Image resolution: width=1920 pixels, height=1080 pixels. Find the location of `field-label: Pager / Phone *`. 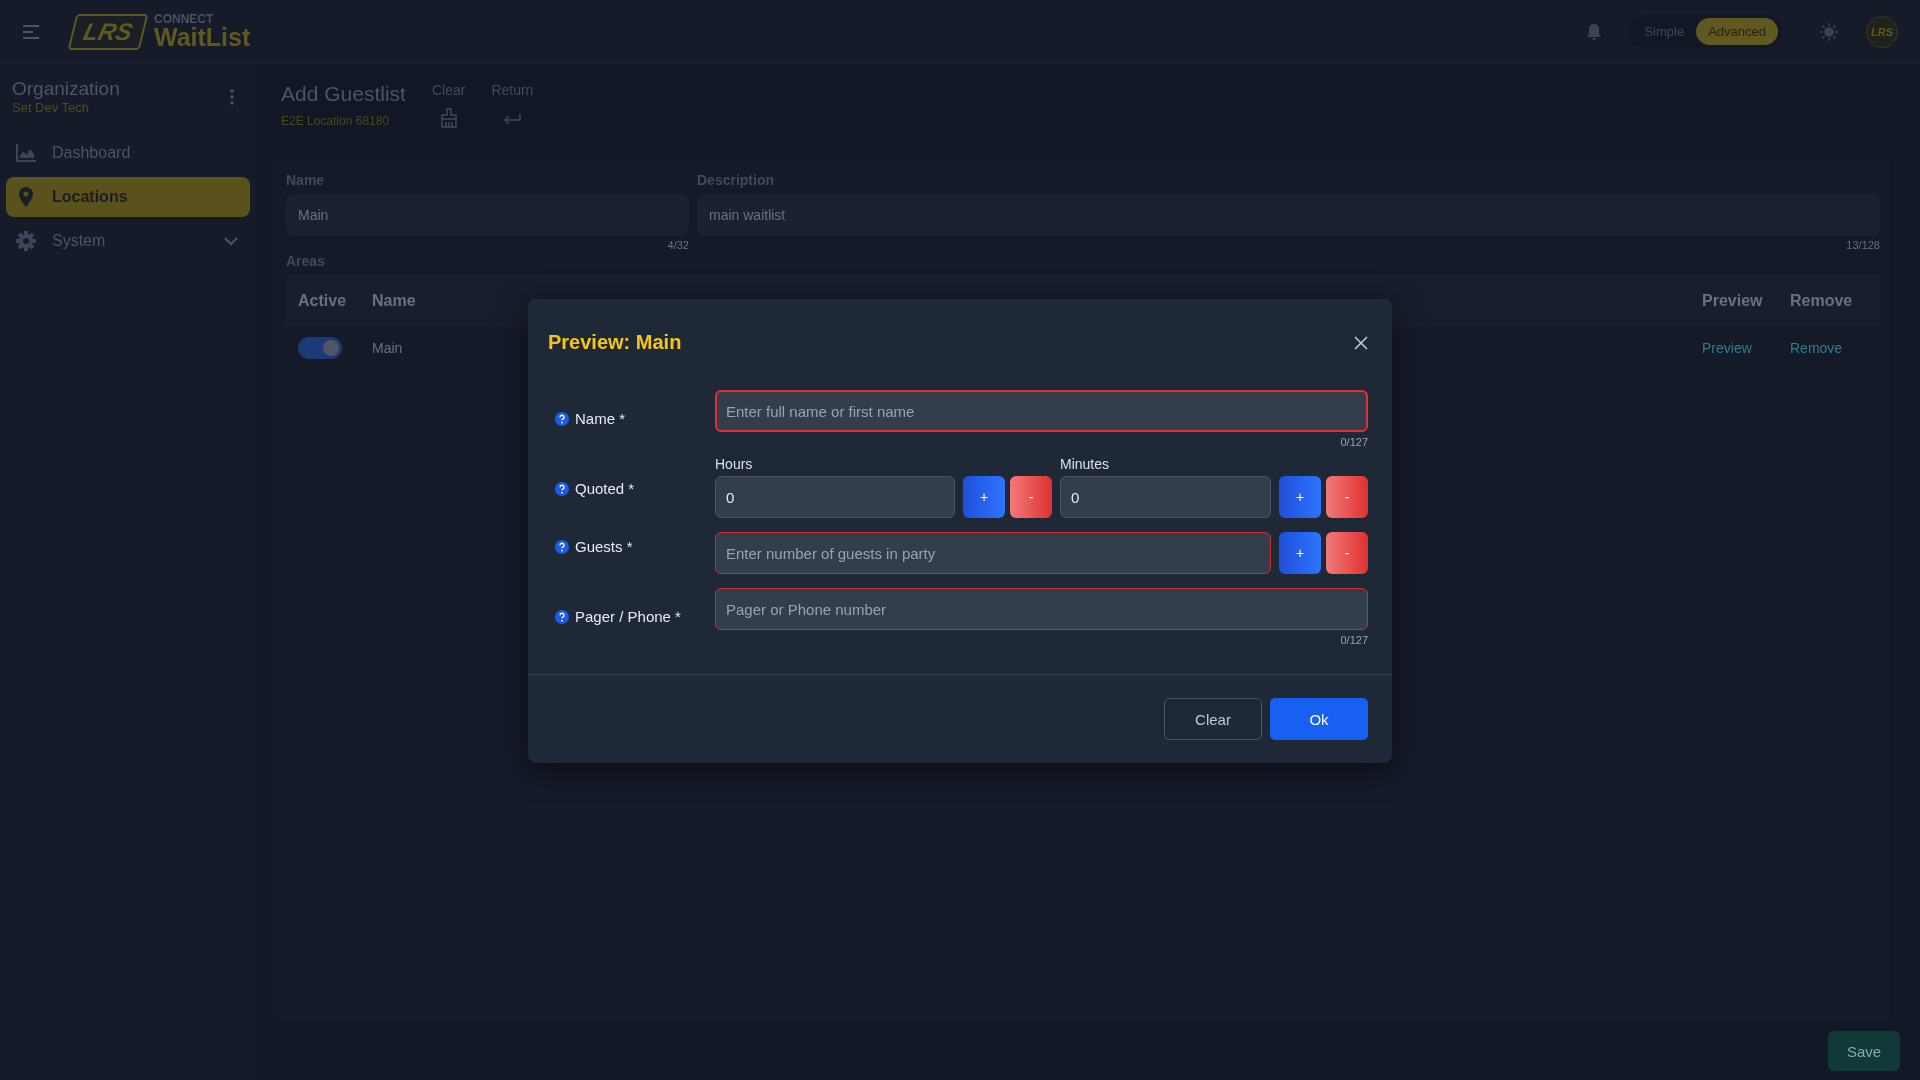

field-label: Pager / Phone * is located at coordinates (628, 616).